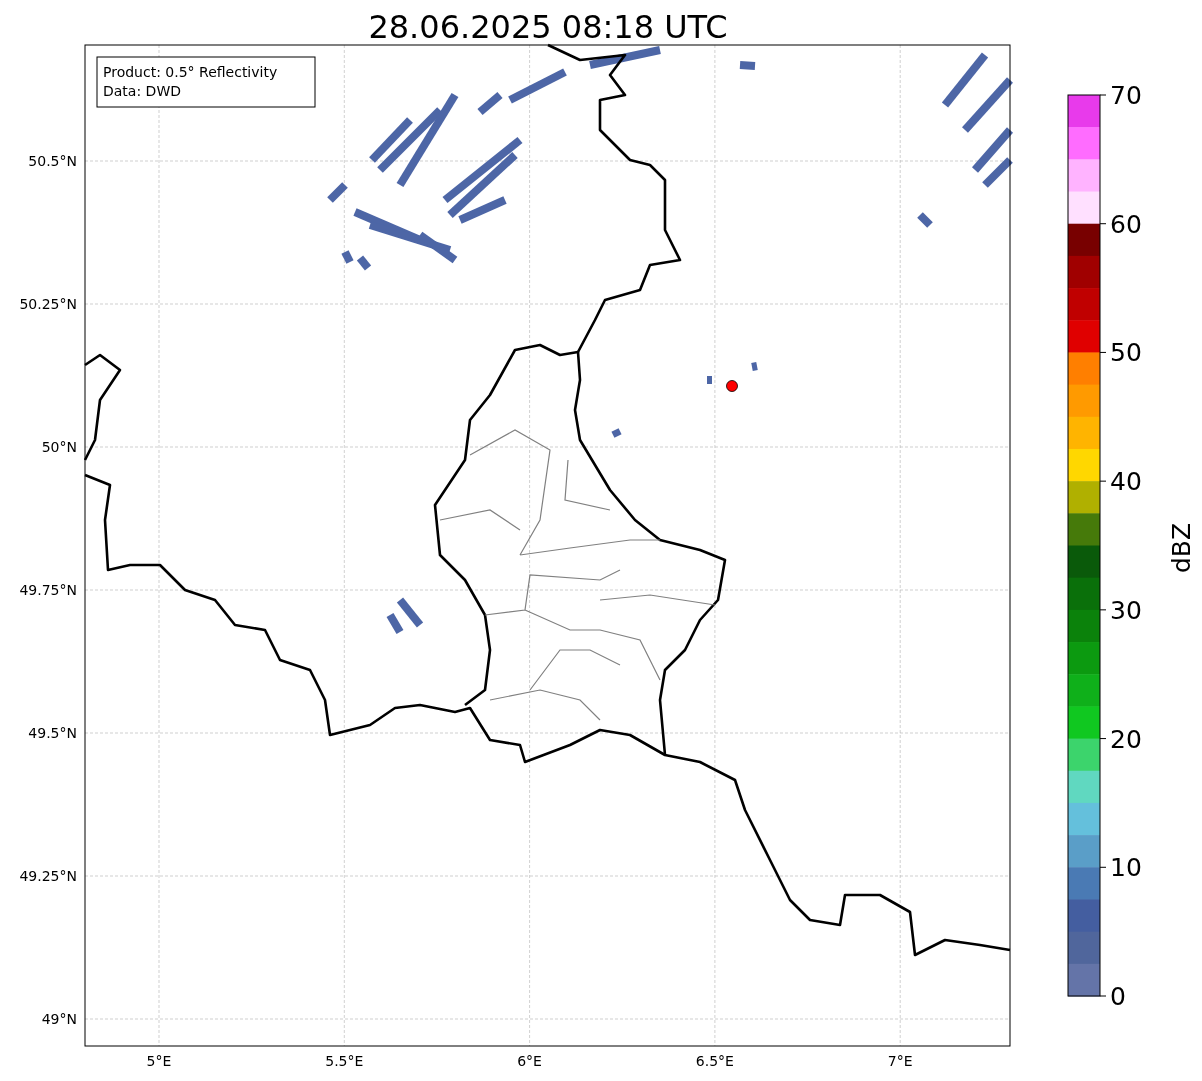  I want to click on latitude-label: 49°N, so click(59, 1019).